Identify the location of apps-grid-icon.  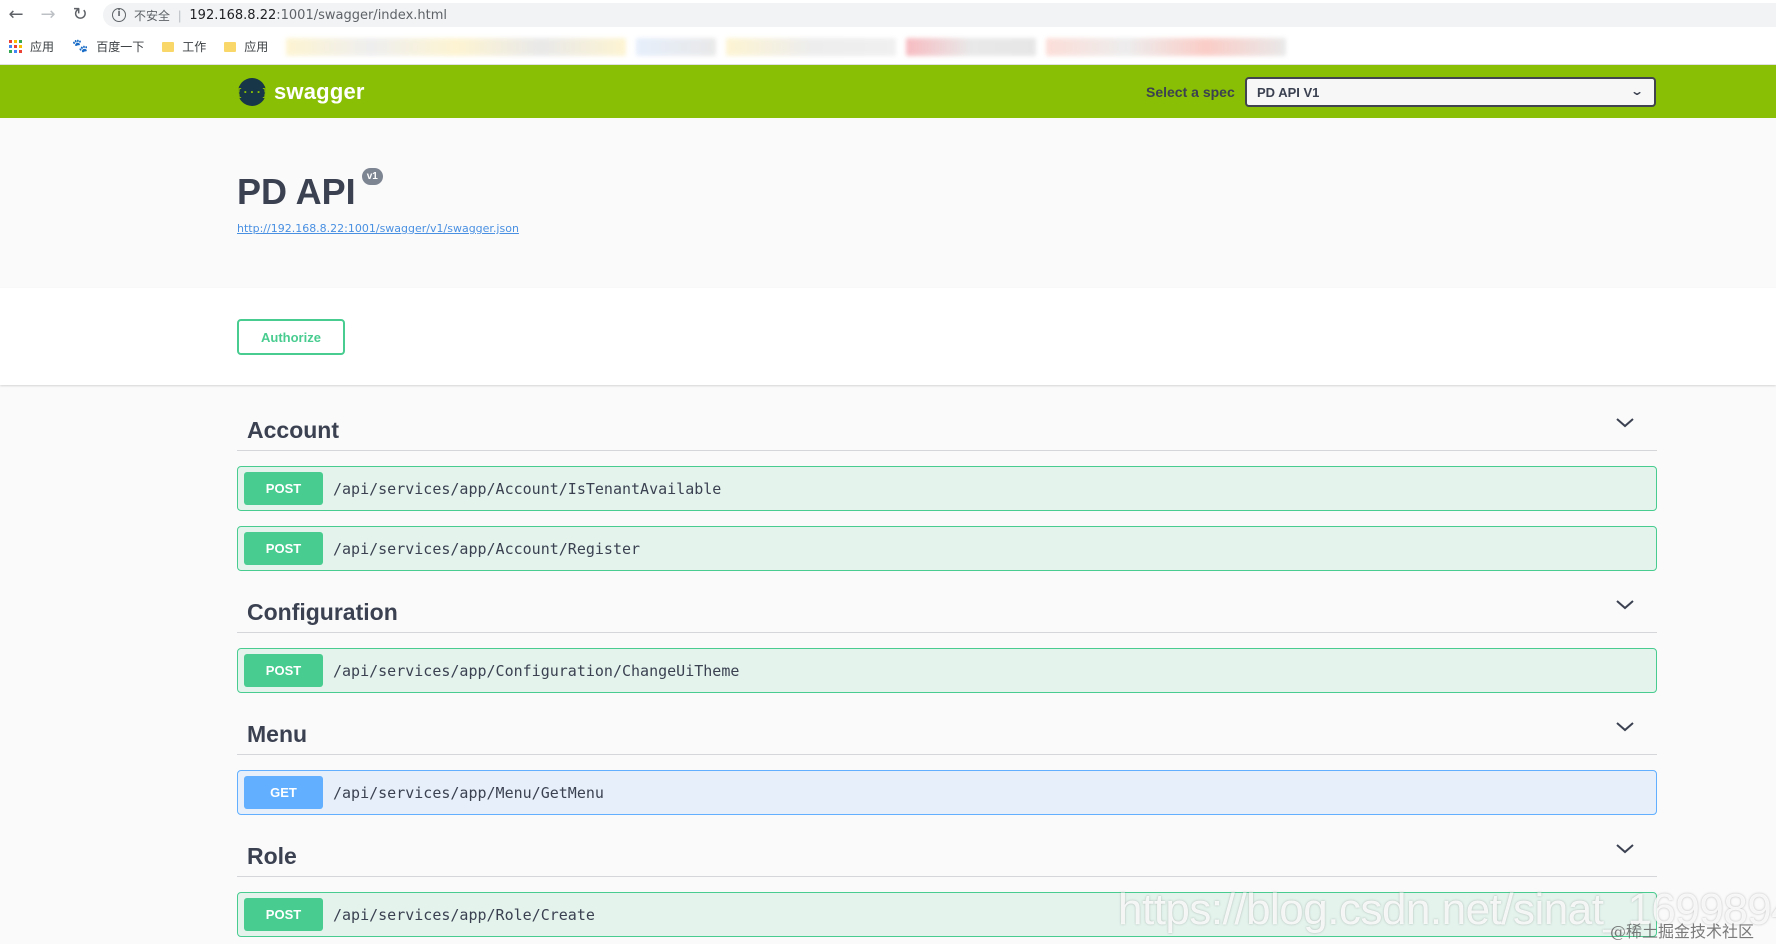
(15, 46).